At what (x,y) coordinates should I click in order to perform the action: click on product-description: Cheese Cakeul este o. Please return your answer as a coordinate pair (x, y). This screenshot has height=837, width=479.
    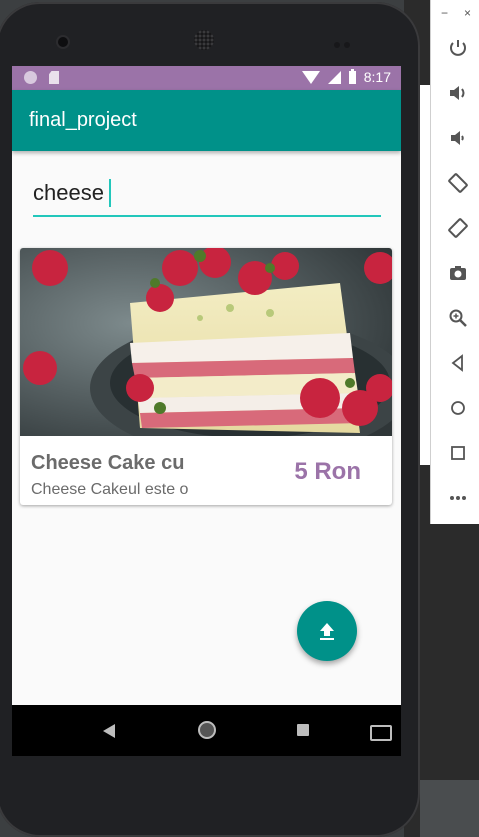
    Looking at the image, I should click on (110, 489).